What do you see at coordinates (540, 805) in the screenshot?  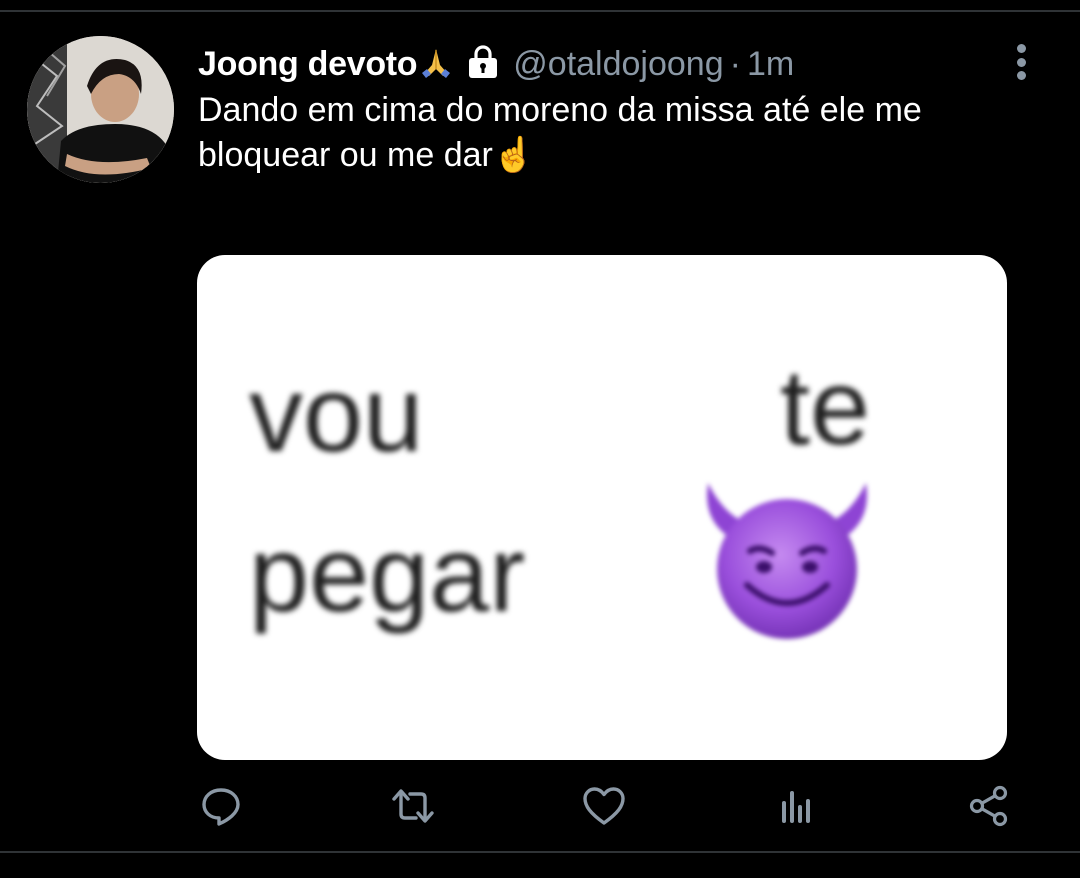 I see `tweet-actions` at bounding box center [540, 805].